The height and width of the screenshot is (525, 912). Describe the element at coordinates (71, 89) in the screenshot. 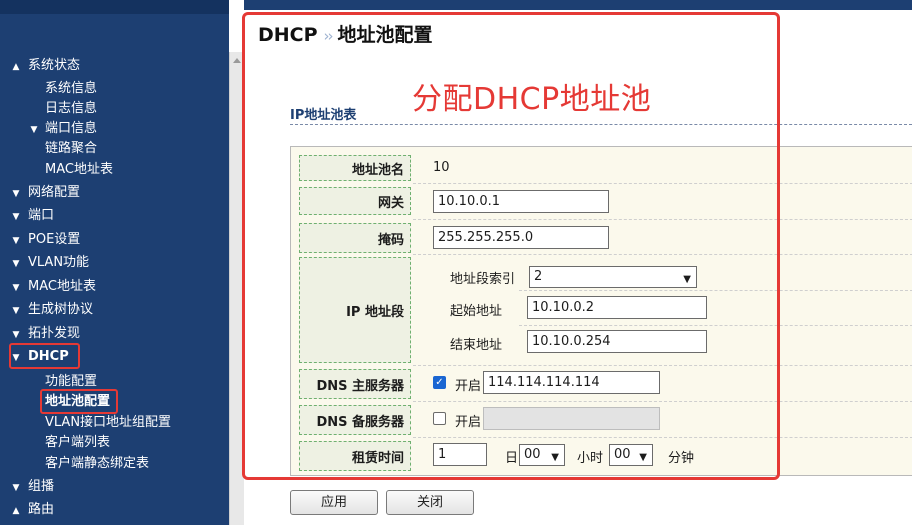

I see `sidebar-item-system-info: 系统信息` at that location.